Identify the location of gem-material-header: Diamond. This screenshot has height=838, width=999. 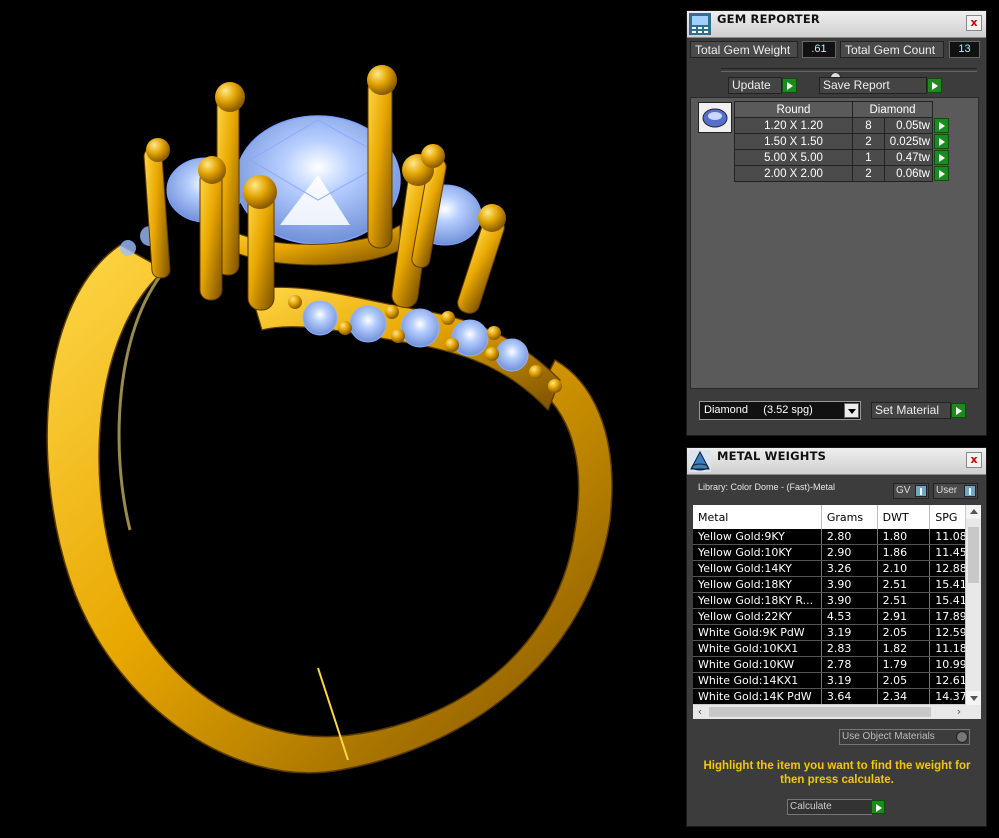
(892, 109).